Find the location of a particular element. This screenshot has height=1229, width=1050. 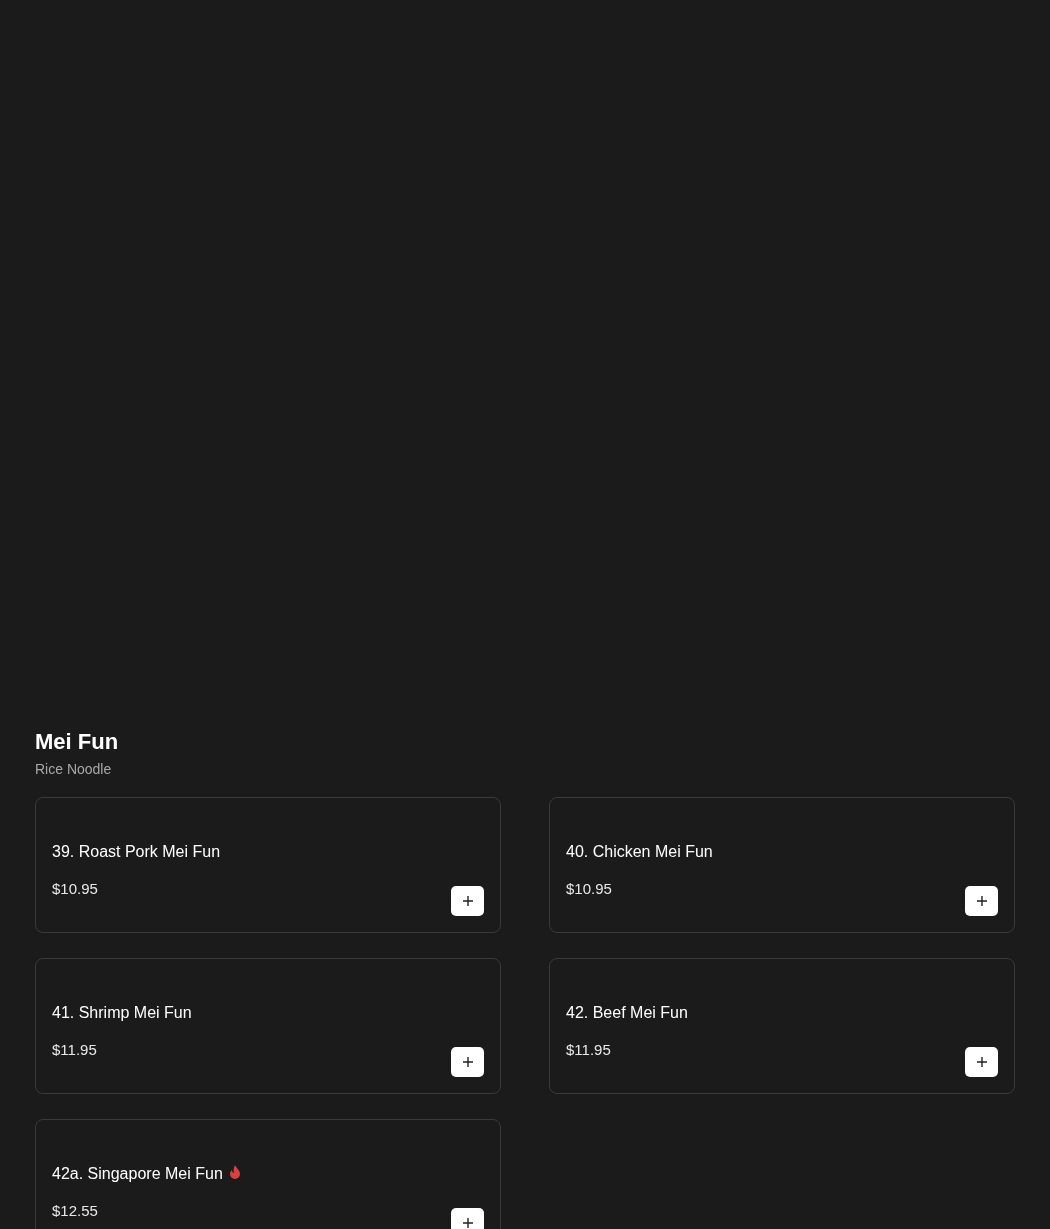

menu-item-card: 42. Beef Mei Fun $11.95 is located at coordinates (782, 1026).